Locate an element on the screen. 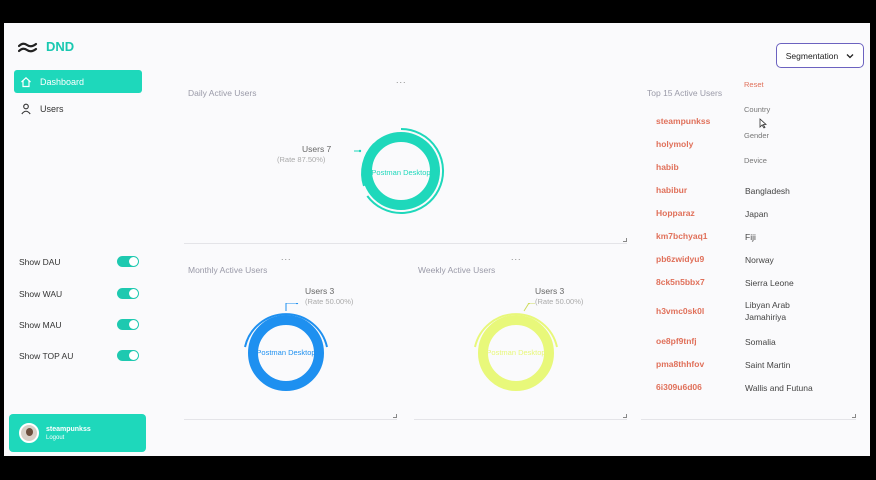 The width and height of the screenshot is (876, 480). sidebar-item-label: Users is located at coordinates (52, 108).